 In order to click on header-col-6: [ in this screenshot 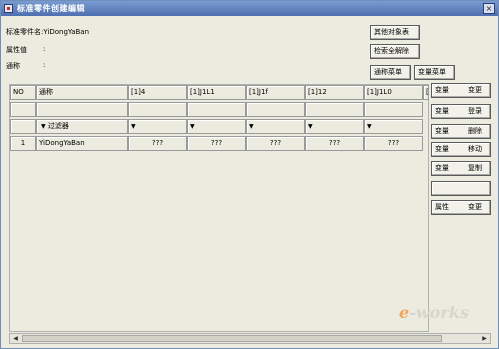, I will do `click(426, 92)`.